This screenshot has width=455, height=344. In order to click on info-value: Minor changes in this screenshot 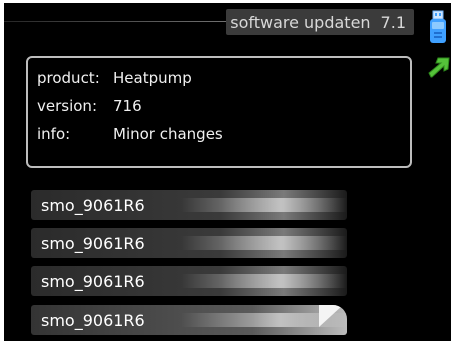, I will do `click(168, 134)`.